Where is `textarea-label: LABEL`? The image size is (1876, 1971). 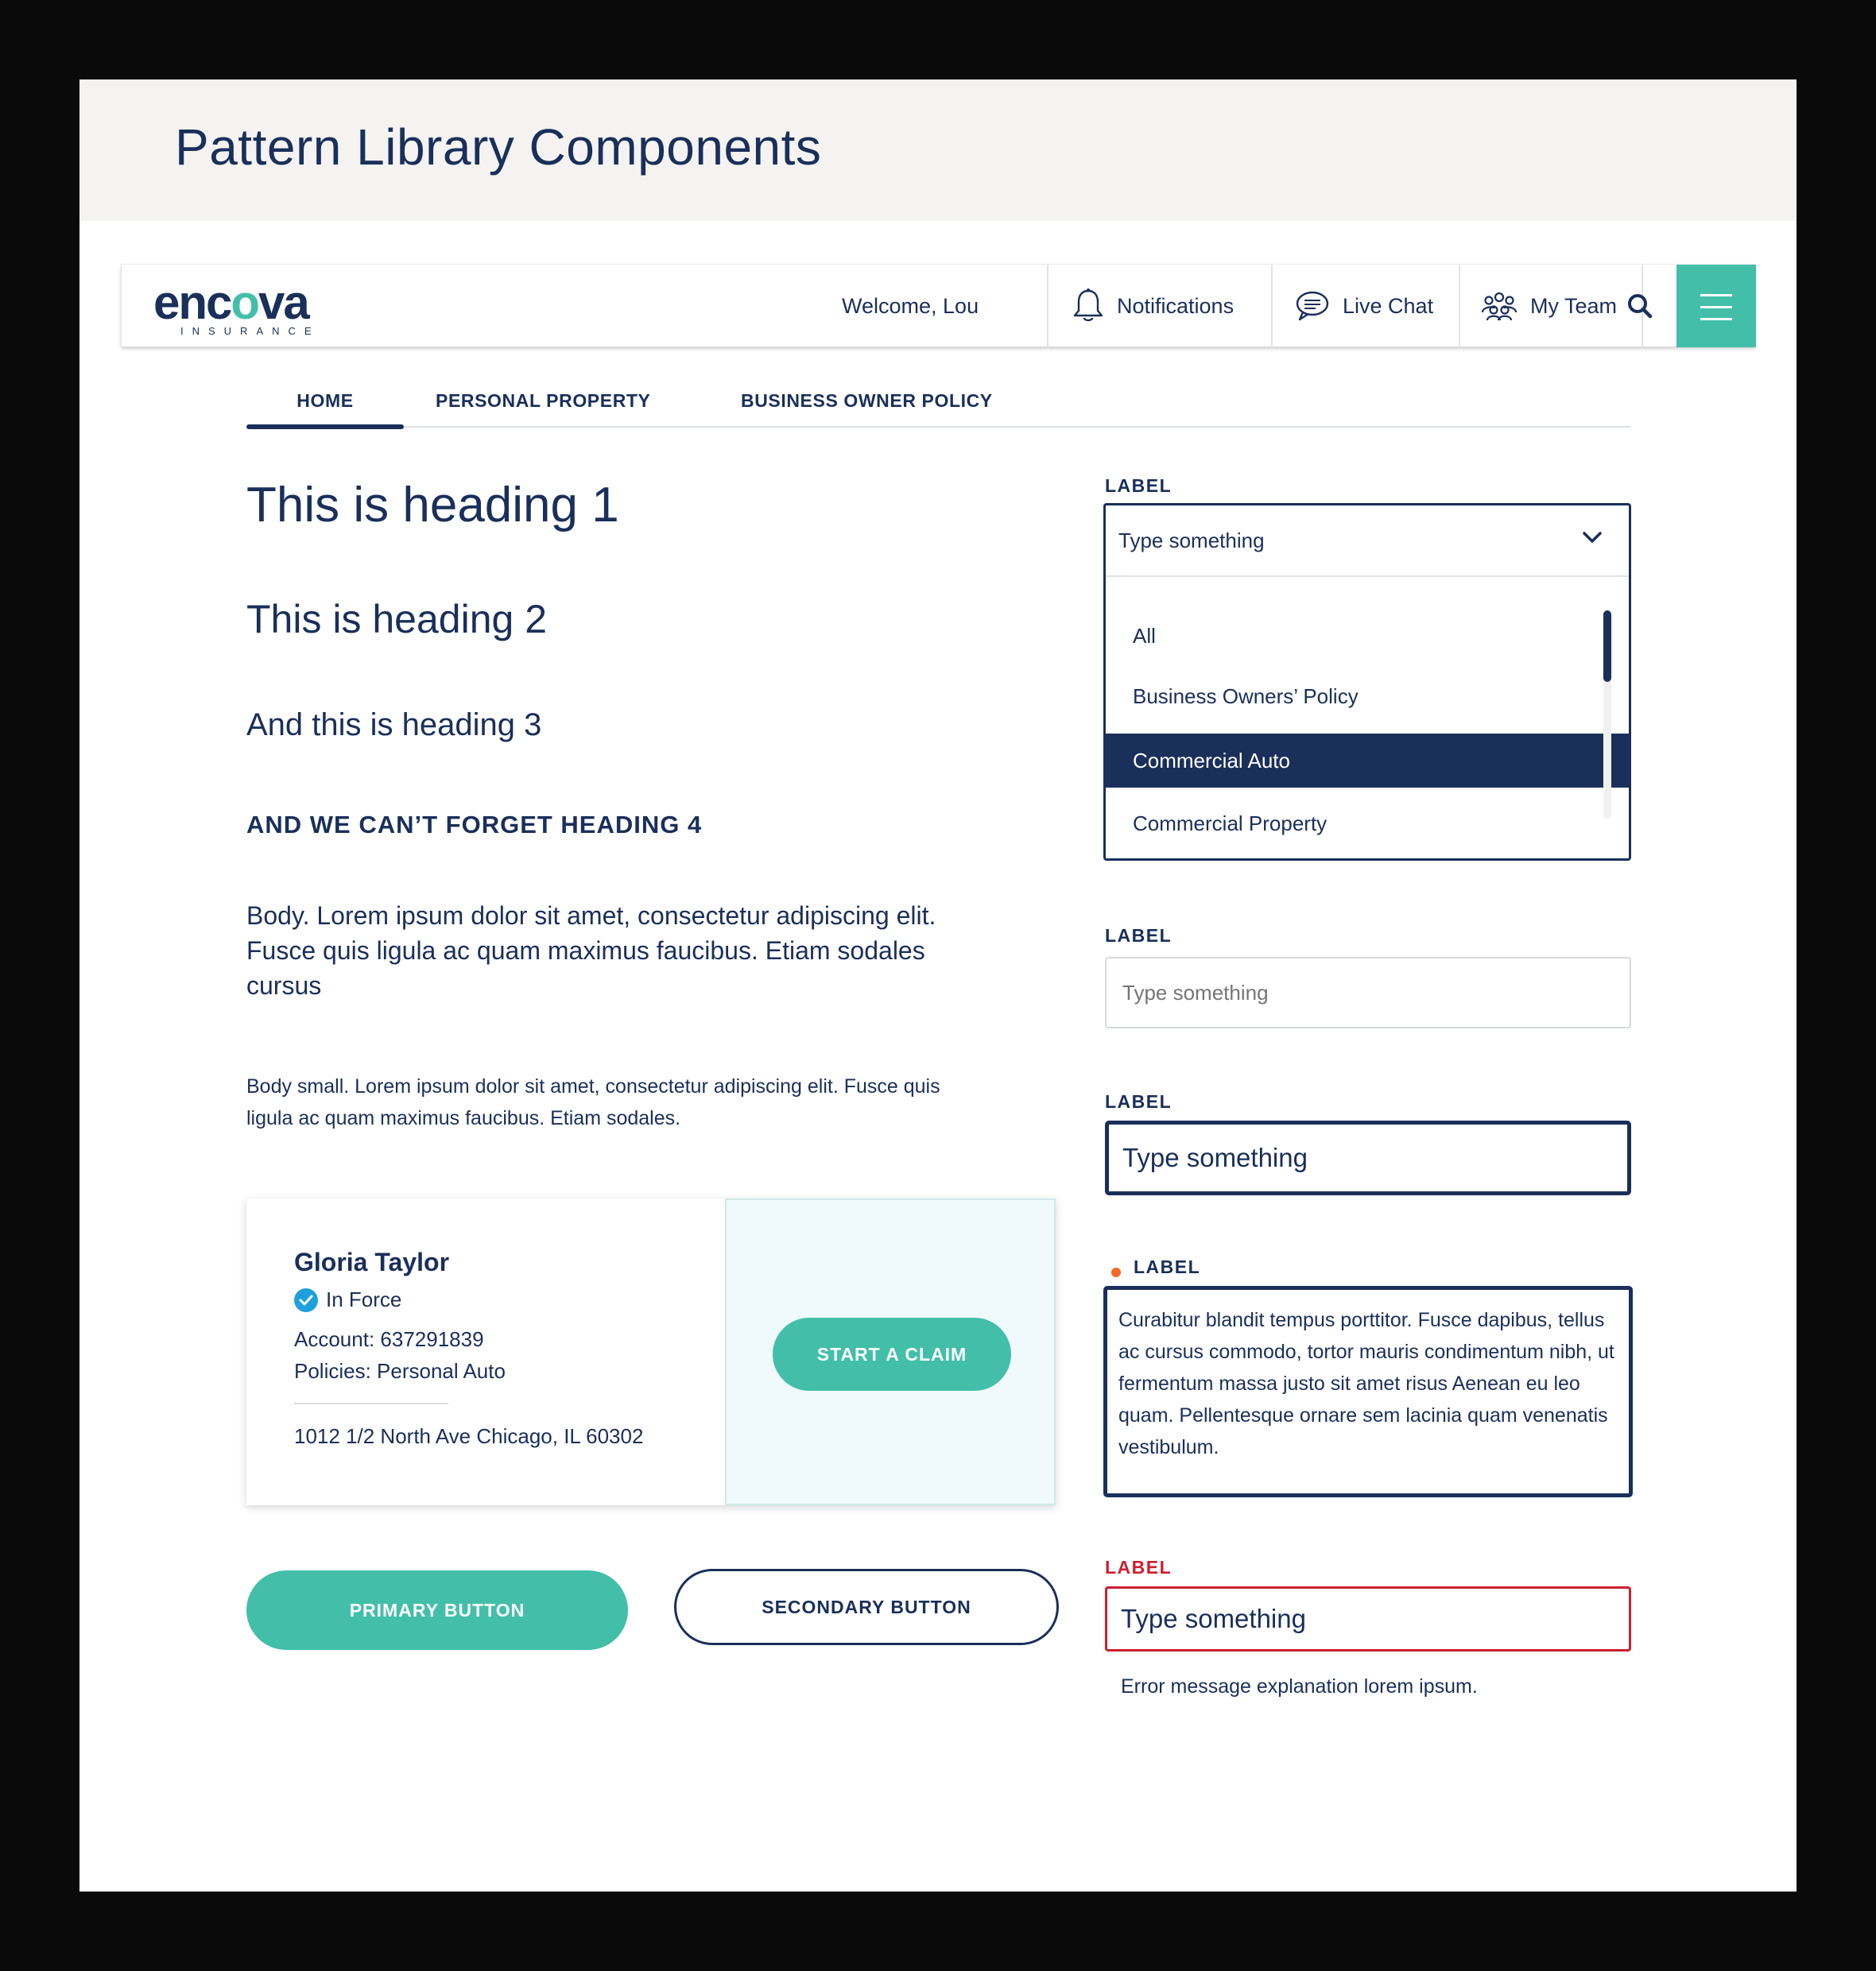 textarea-label: LABEL is located at coordinates (1167, 1267).